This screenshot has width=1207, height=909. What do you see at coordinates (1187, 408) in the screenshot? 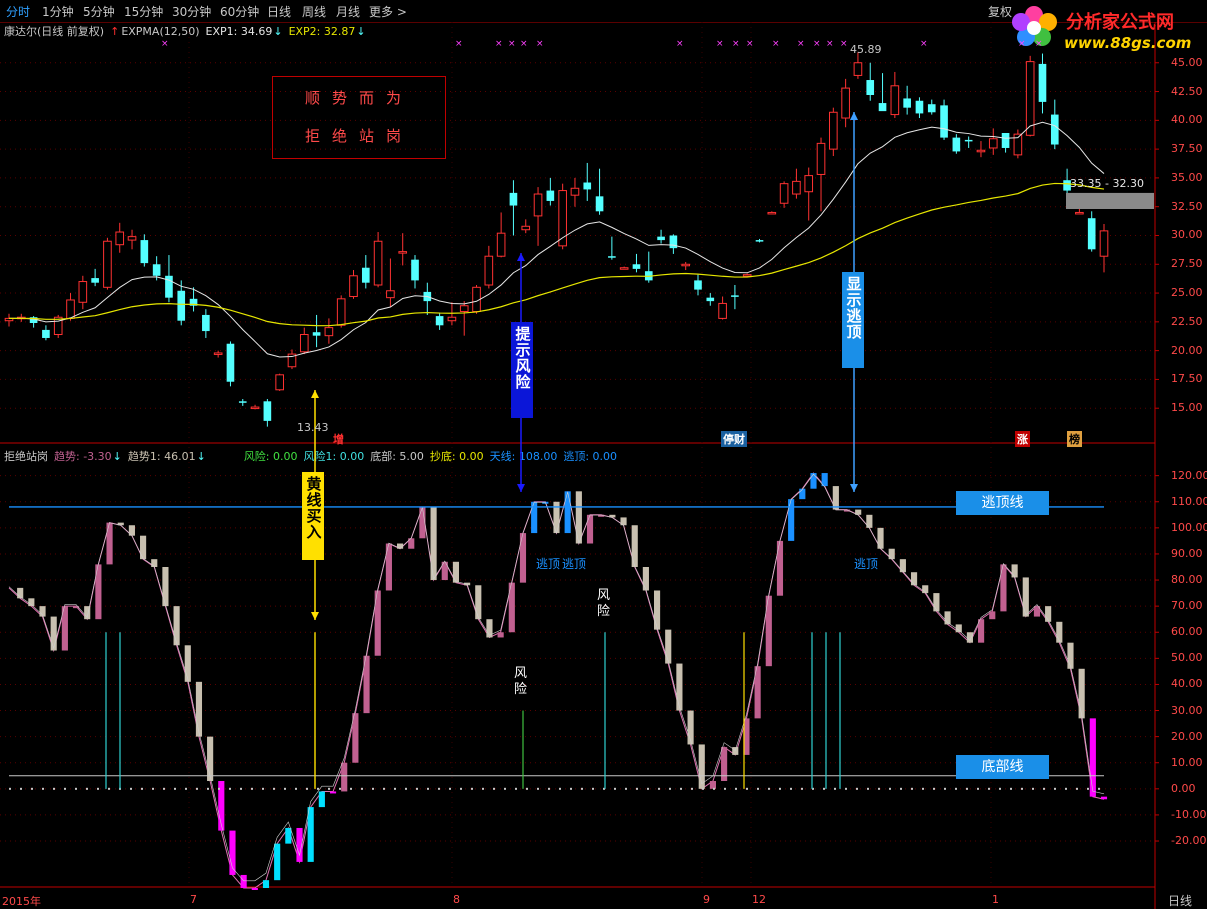
I see `price-tick-label: 15.00` at bounding box center [1187, 408].